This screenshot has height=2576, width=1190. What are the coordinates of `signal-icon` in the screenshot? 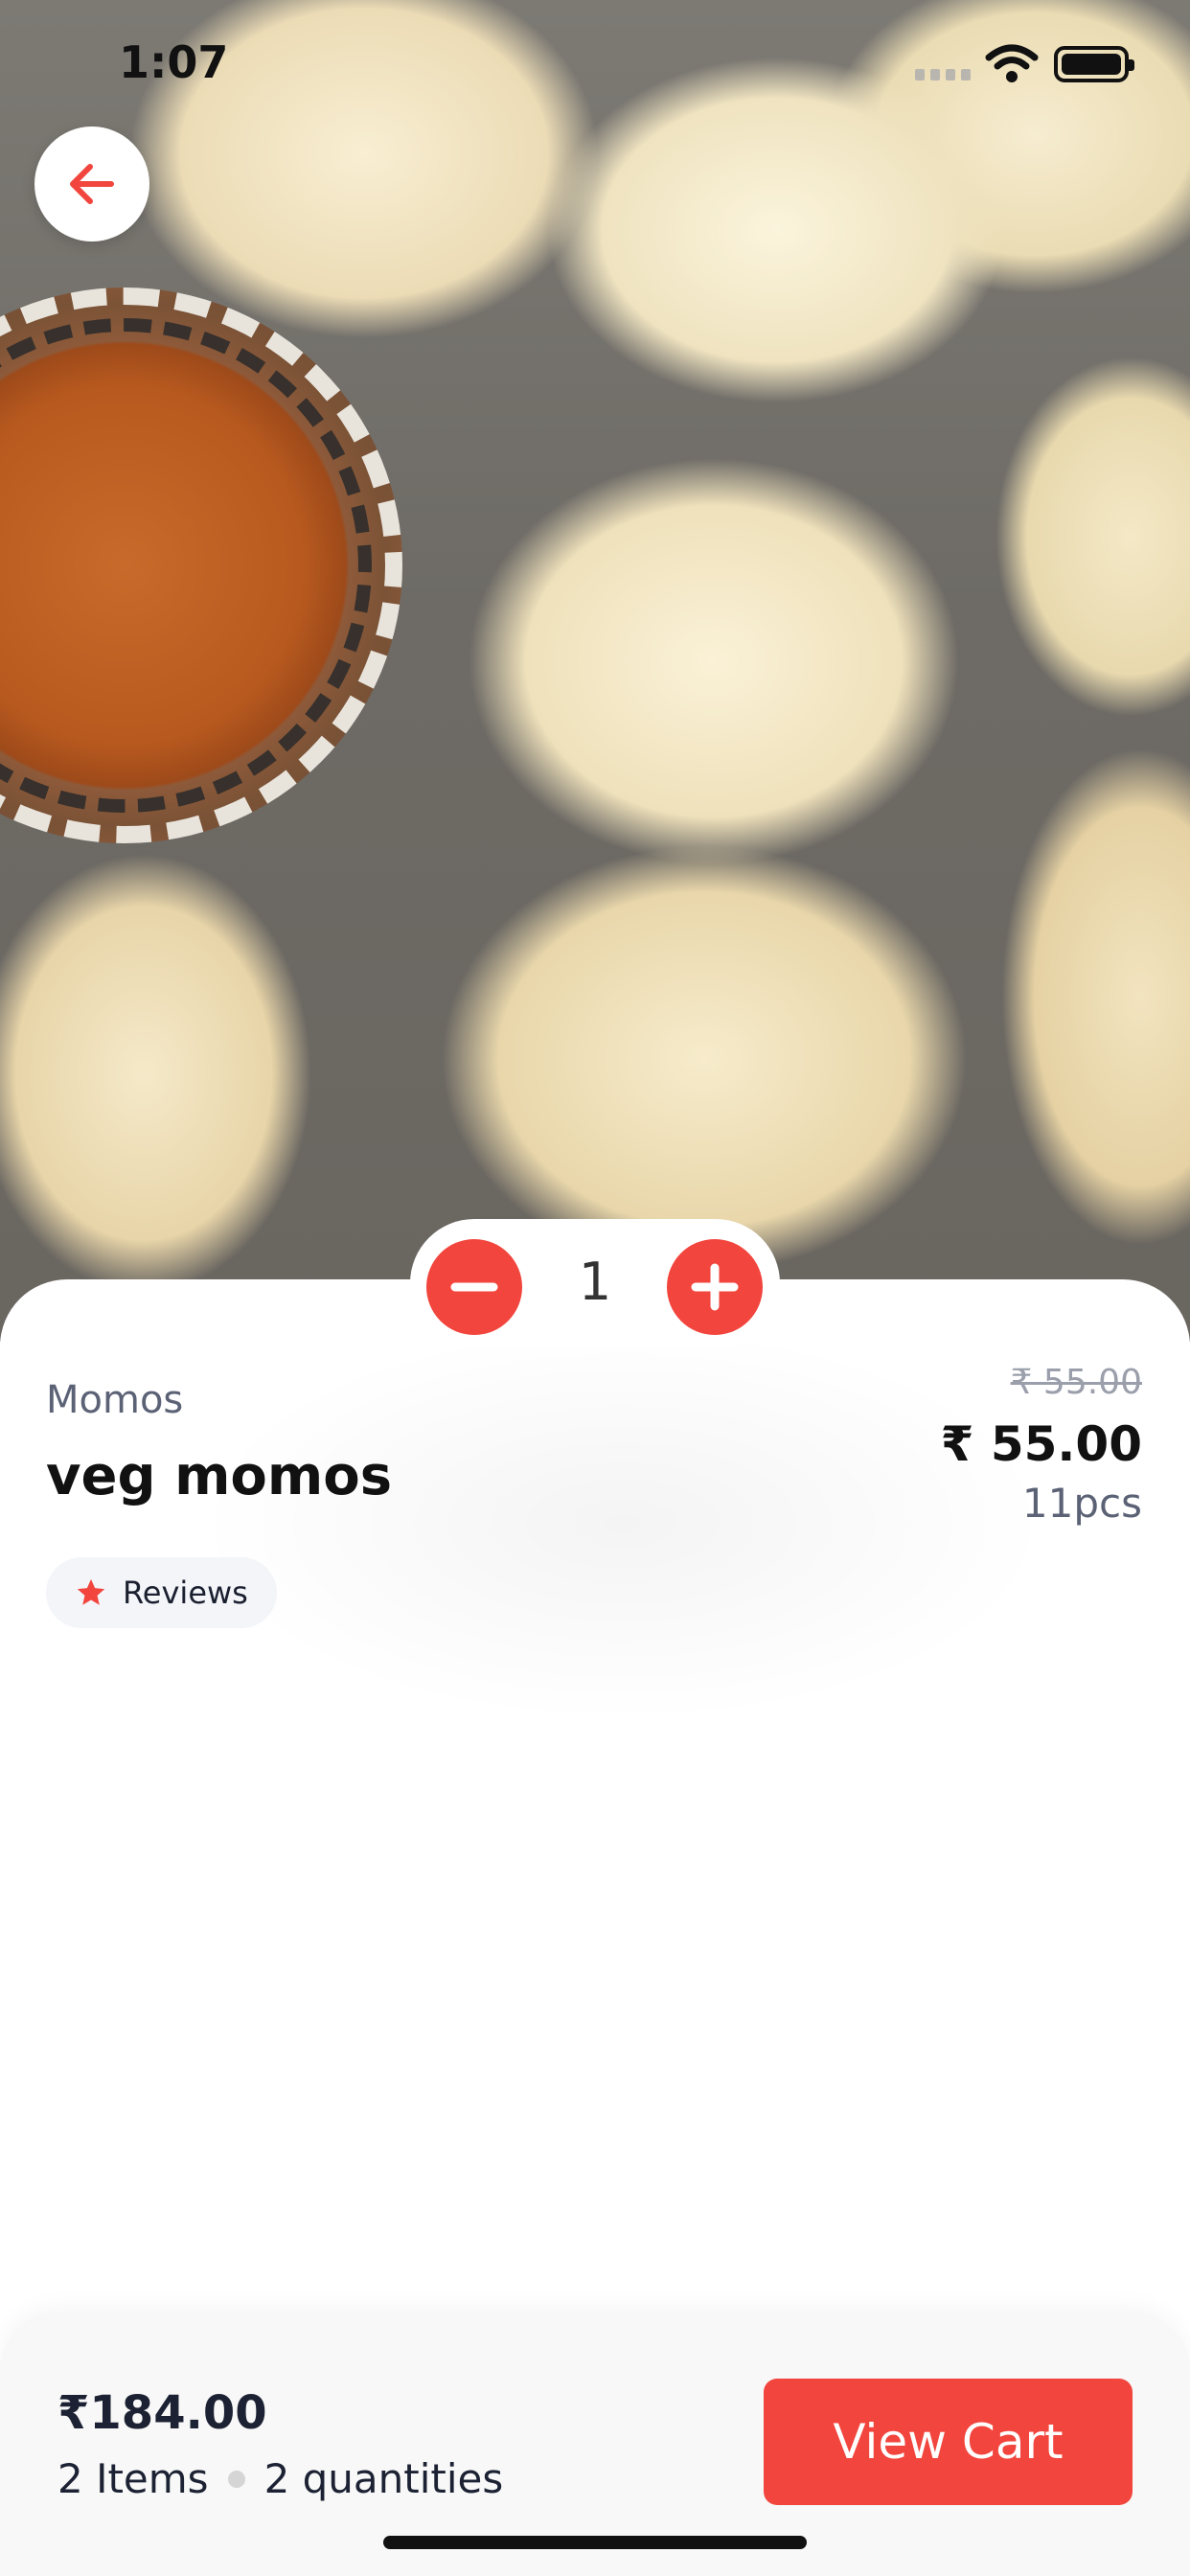 It's located at (944, 74).